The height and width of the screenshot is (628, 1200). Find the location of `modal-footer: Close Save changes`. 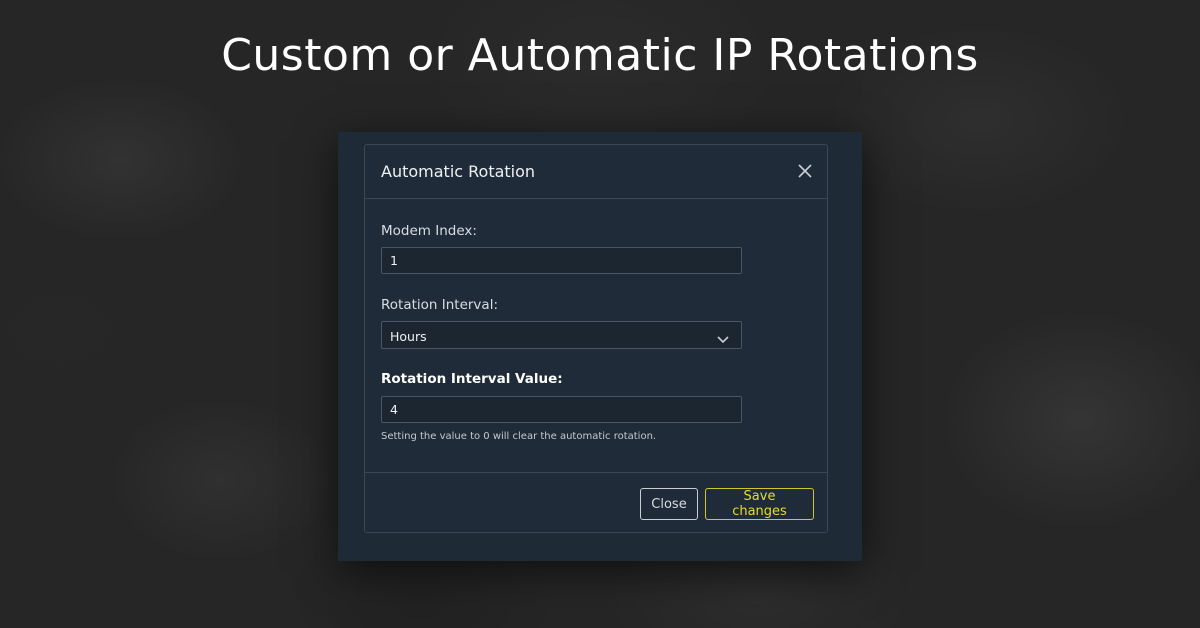

modal-footer: Close Save changes is located at coordinates (596, 502).